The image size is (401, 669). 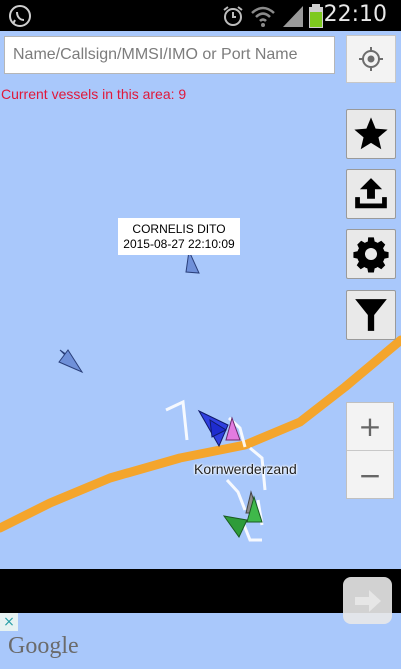 What do you see at coordinates (370, 475) in the screenshot?
I see `zoom-out-button: −` at bounding box center [370, 475].